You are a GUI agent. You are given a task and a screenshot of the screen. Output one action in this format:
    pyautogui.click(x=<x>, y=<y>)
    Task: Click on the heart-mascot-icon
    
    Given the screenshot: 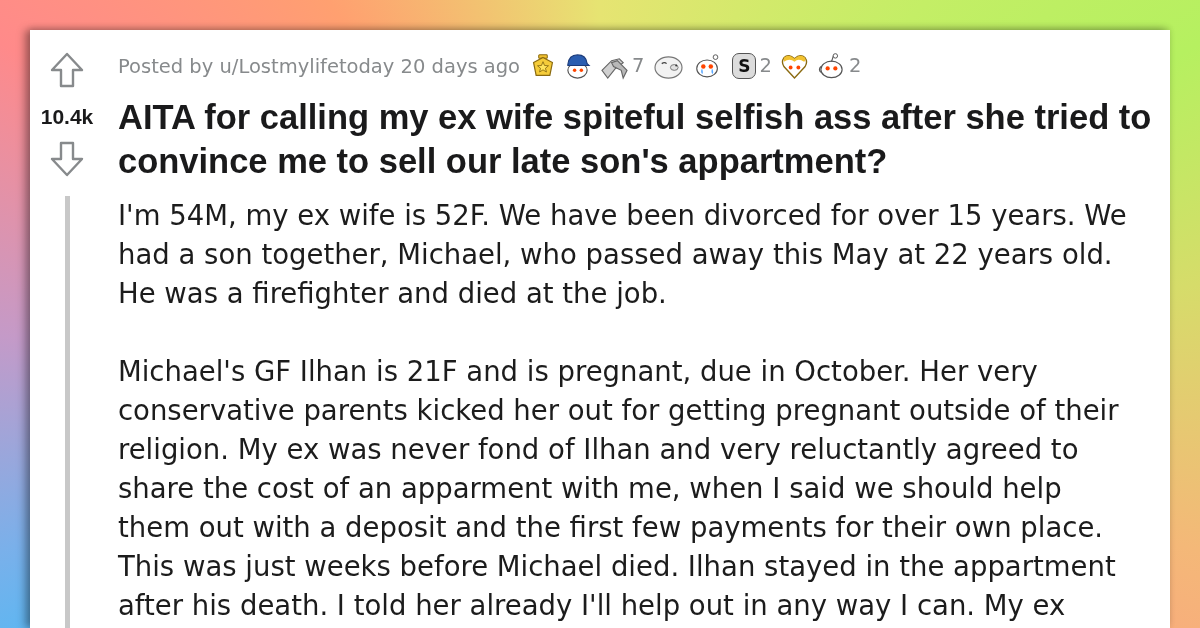 What is the action you would take?
    pyautogui.click(x=794, y=66)
    